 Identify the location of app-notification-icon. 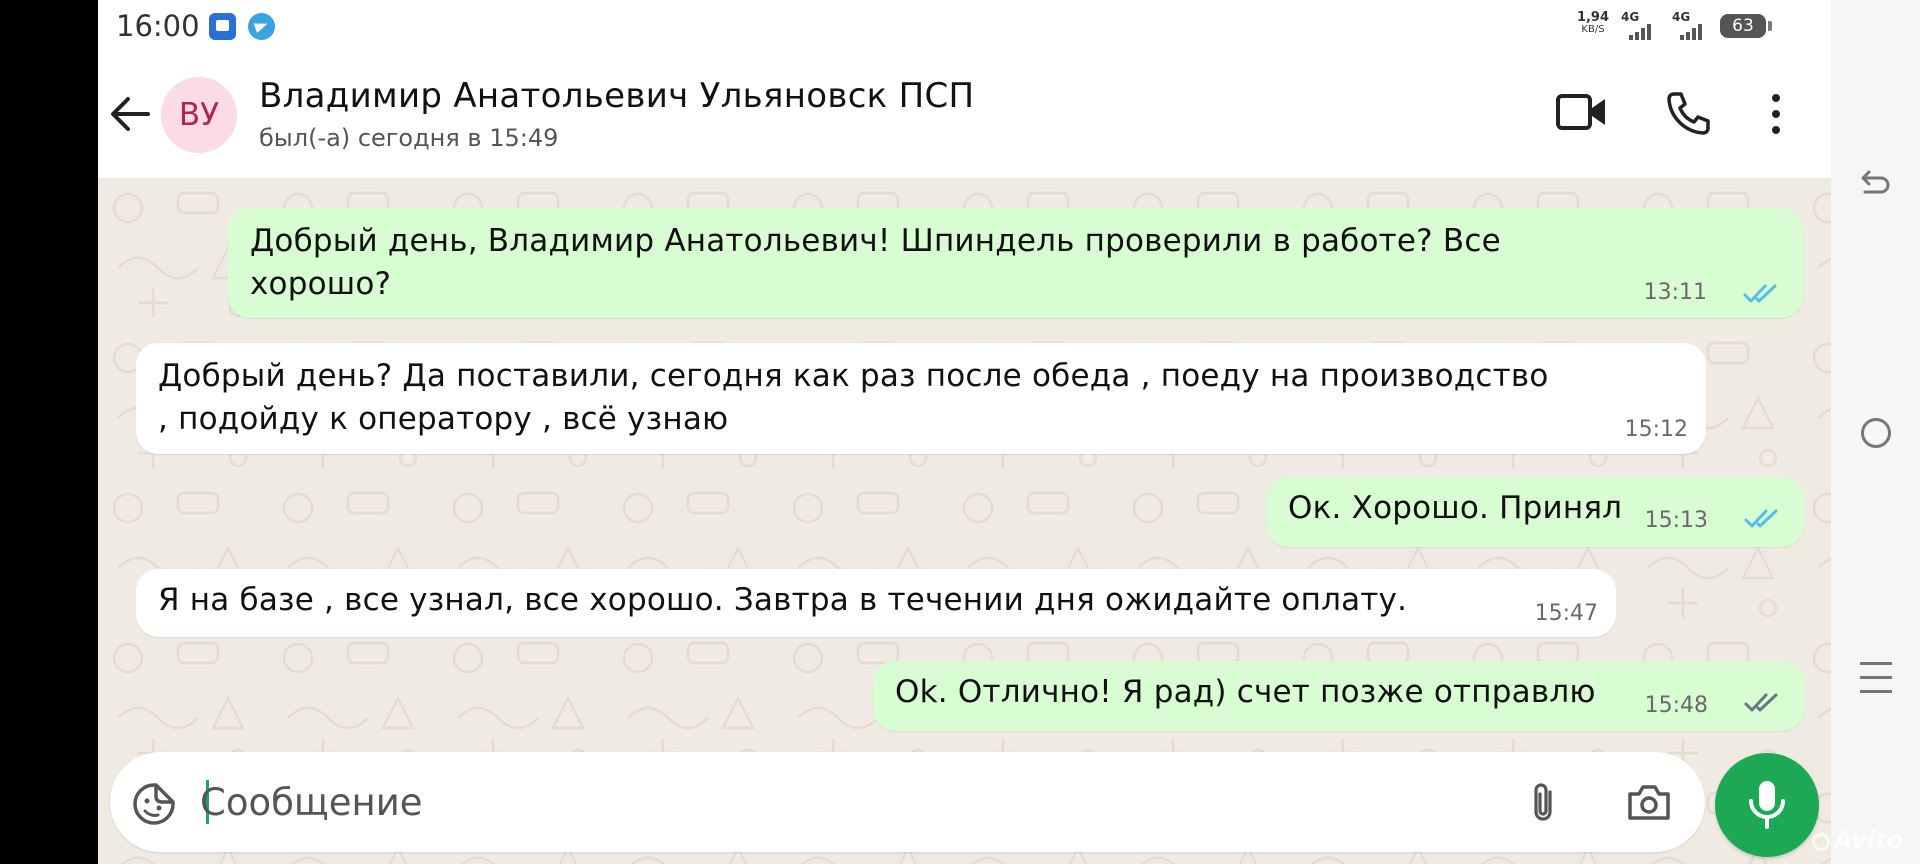
(222, 26).